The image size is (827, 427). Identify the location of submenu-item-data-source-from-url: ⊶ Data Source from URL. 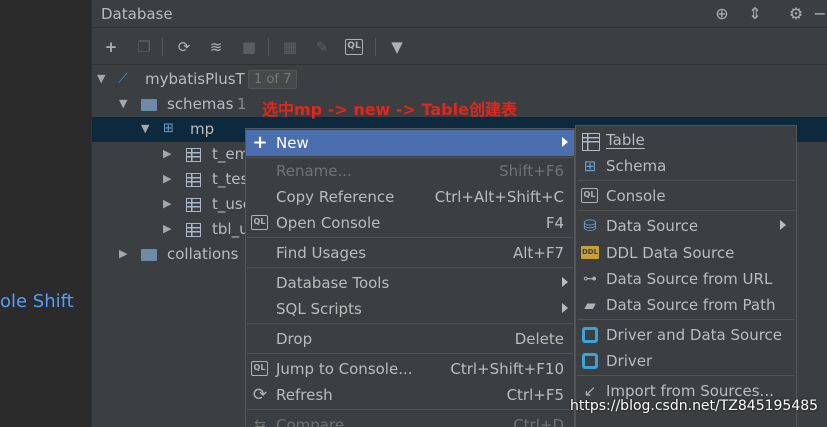
(686, 279).